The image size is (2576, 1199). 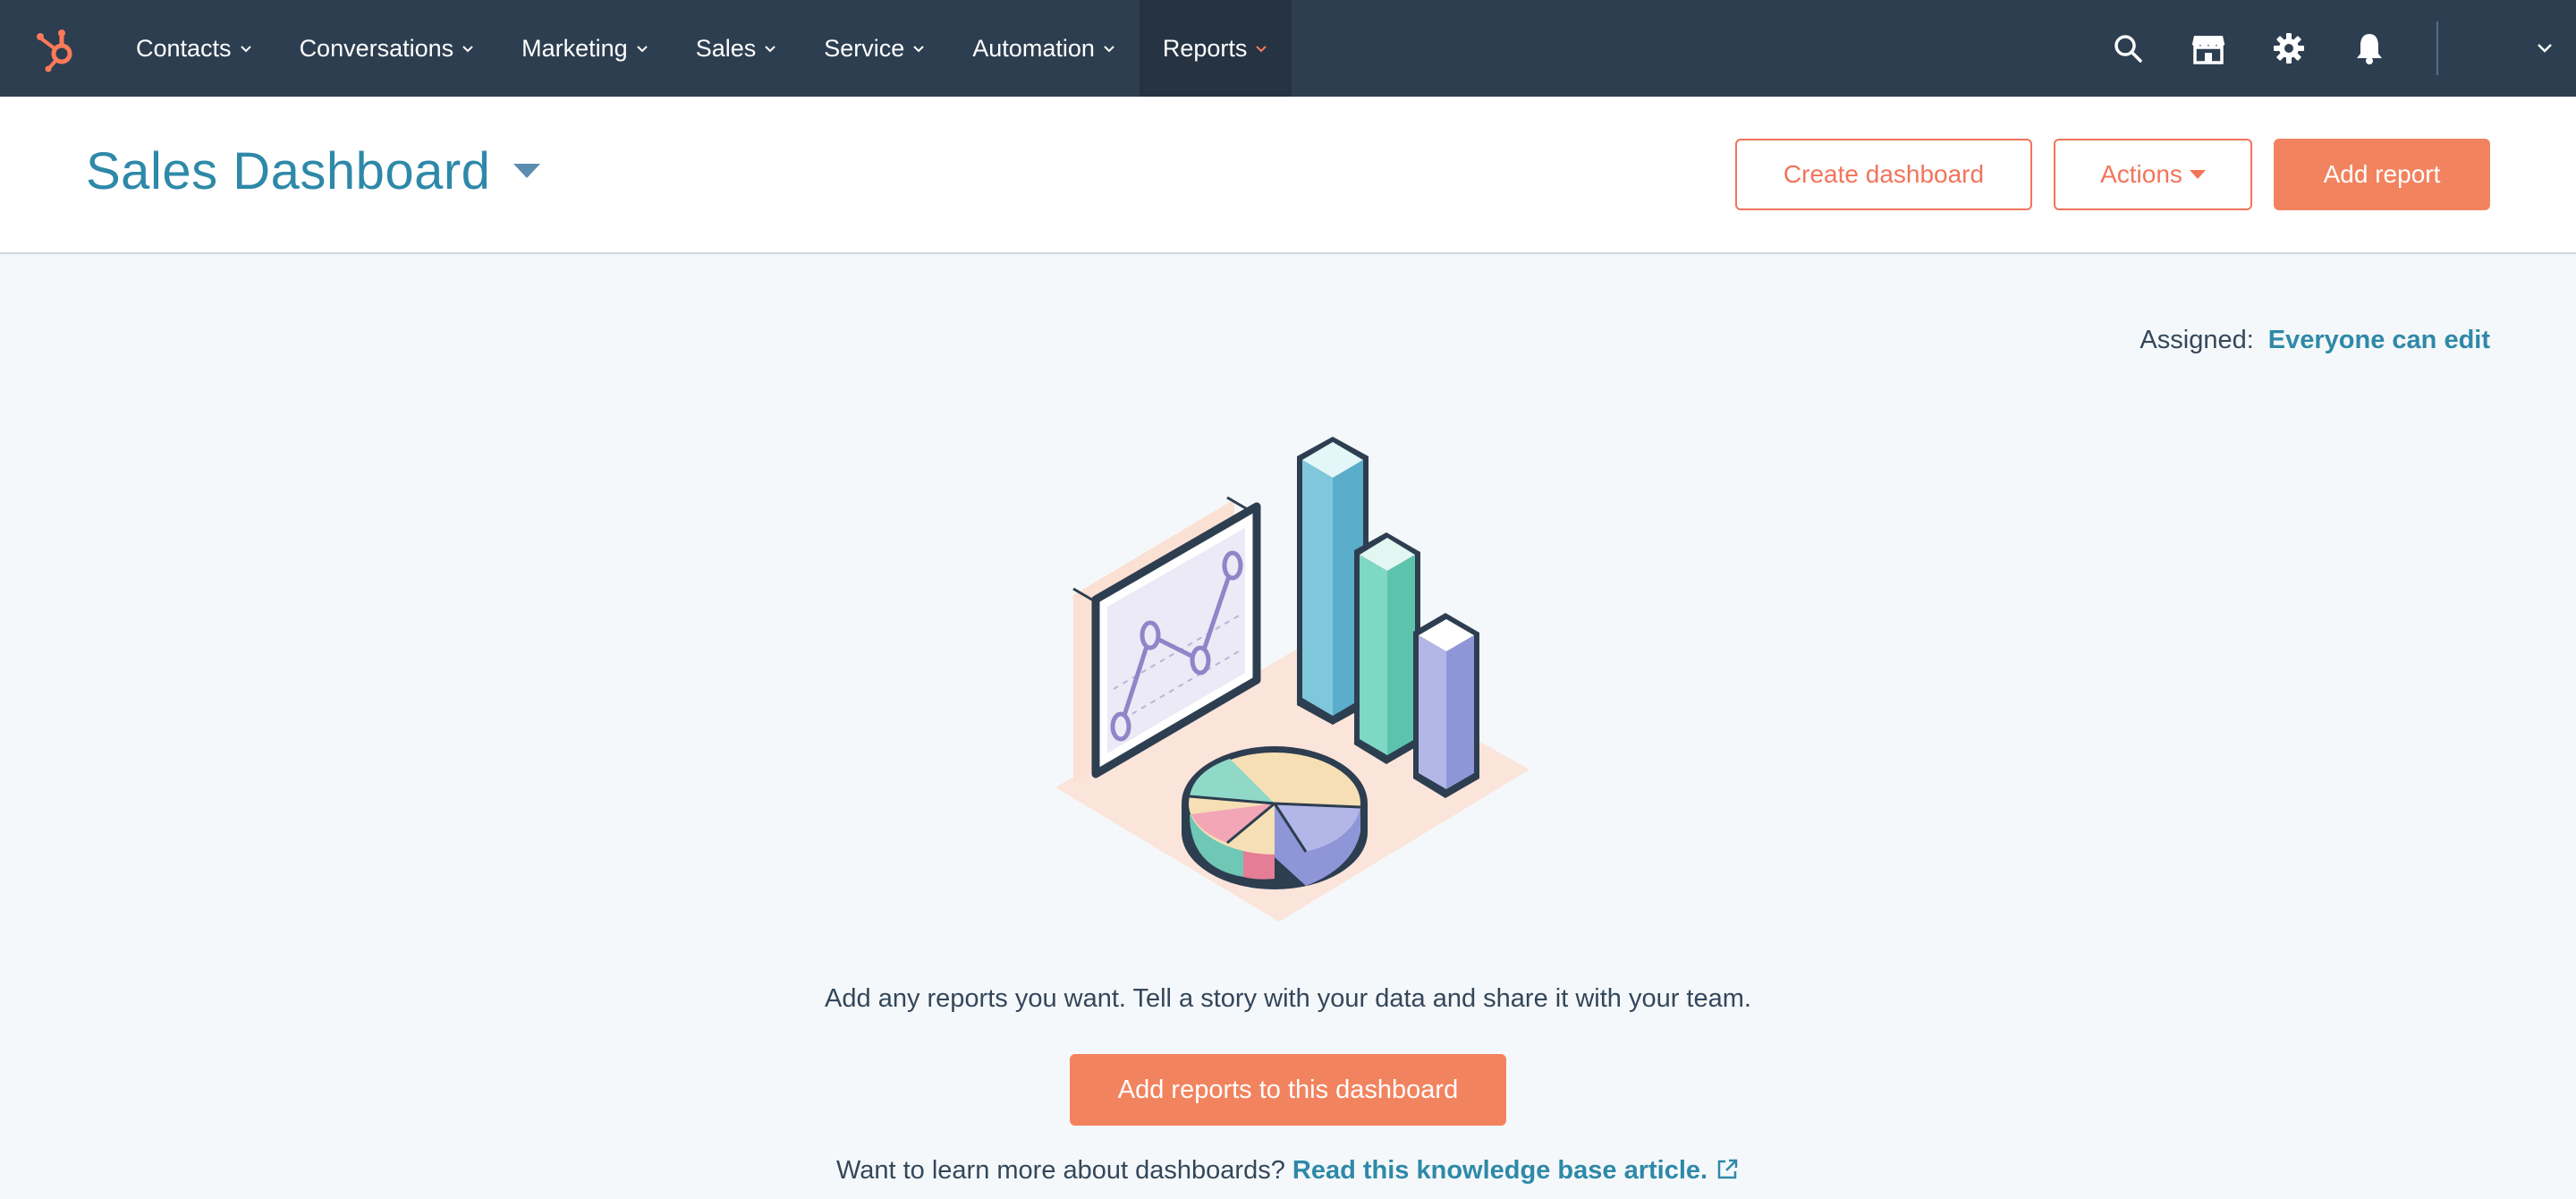 What do you see at coordinates (2437, 48) in the screenshot?
I see `nav-divider` at bounding box center [2437, 48].